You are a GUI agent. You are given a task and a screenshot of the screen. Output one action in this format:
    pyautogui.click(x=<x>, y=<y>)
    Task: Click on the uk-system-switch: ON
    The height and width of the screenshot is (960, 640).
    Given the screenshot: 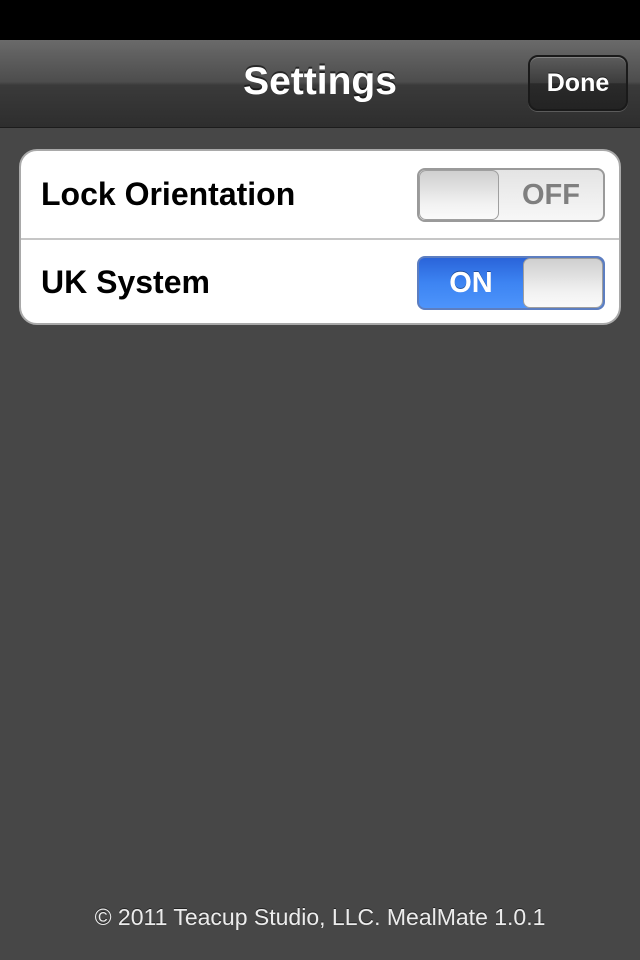 What is the action you would take?
    pyautogui.click(x=511, y=283)
    